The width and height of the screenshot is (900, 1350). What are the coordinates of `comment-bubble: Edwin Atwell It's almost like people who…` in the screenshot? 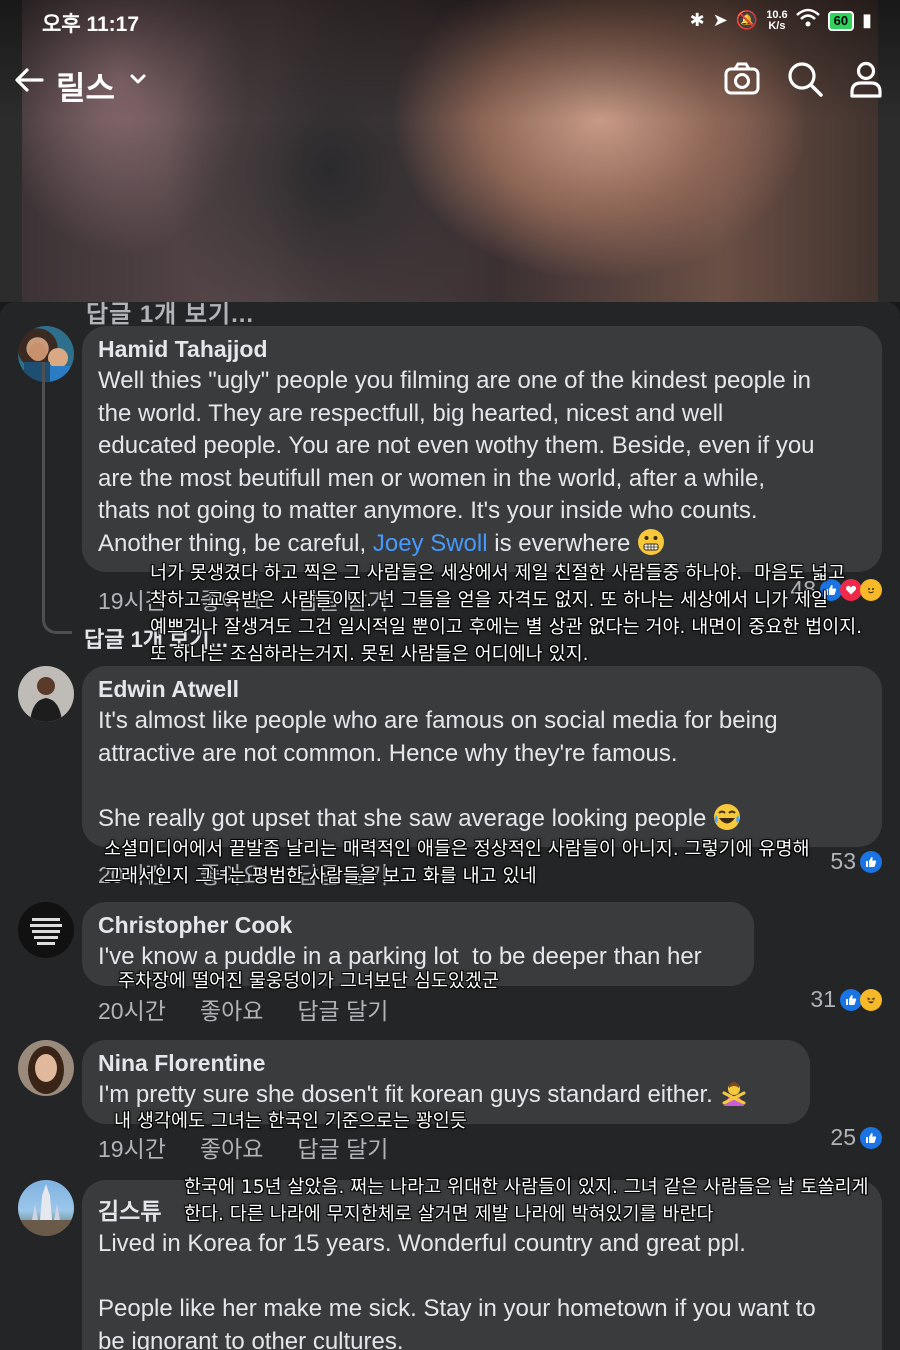 It's located at (482, 756).